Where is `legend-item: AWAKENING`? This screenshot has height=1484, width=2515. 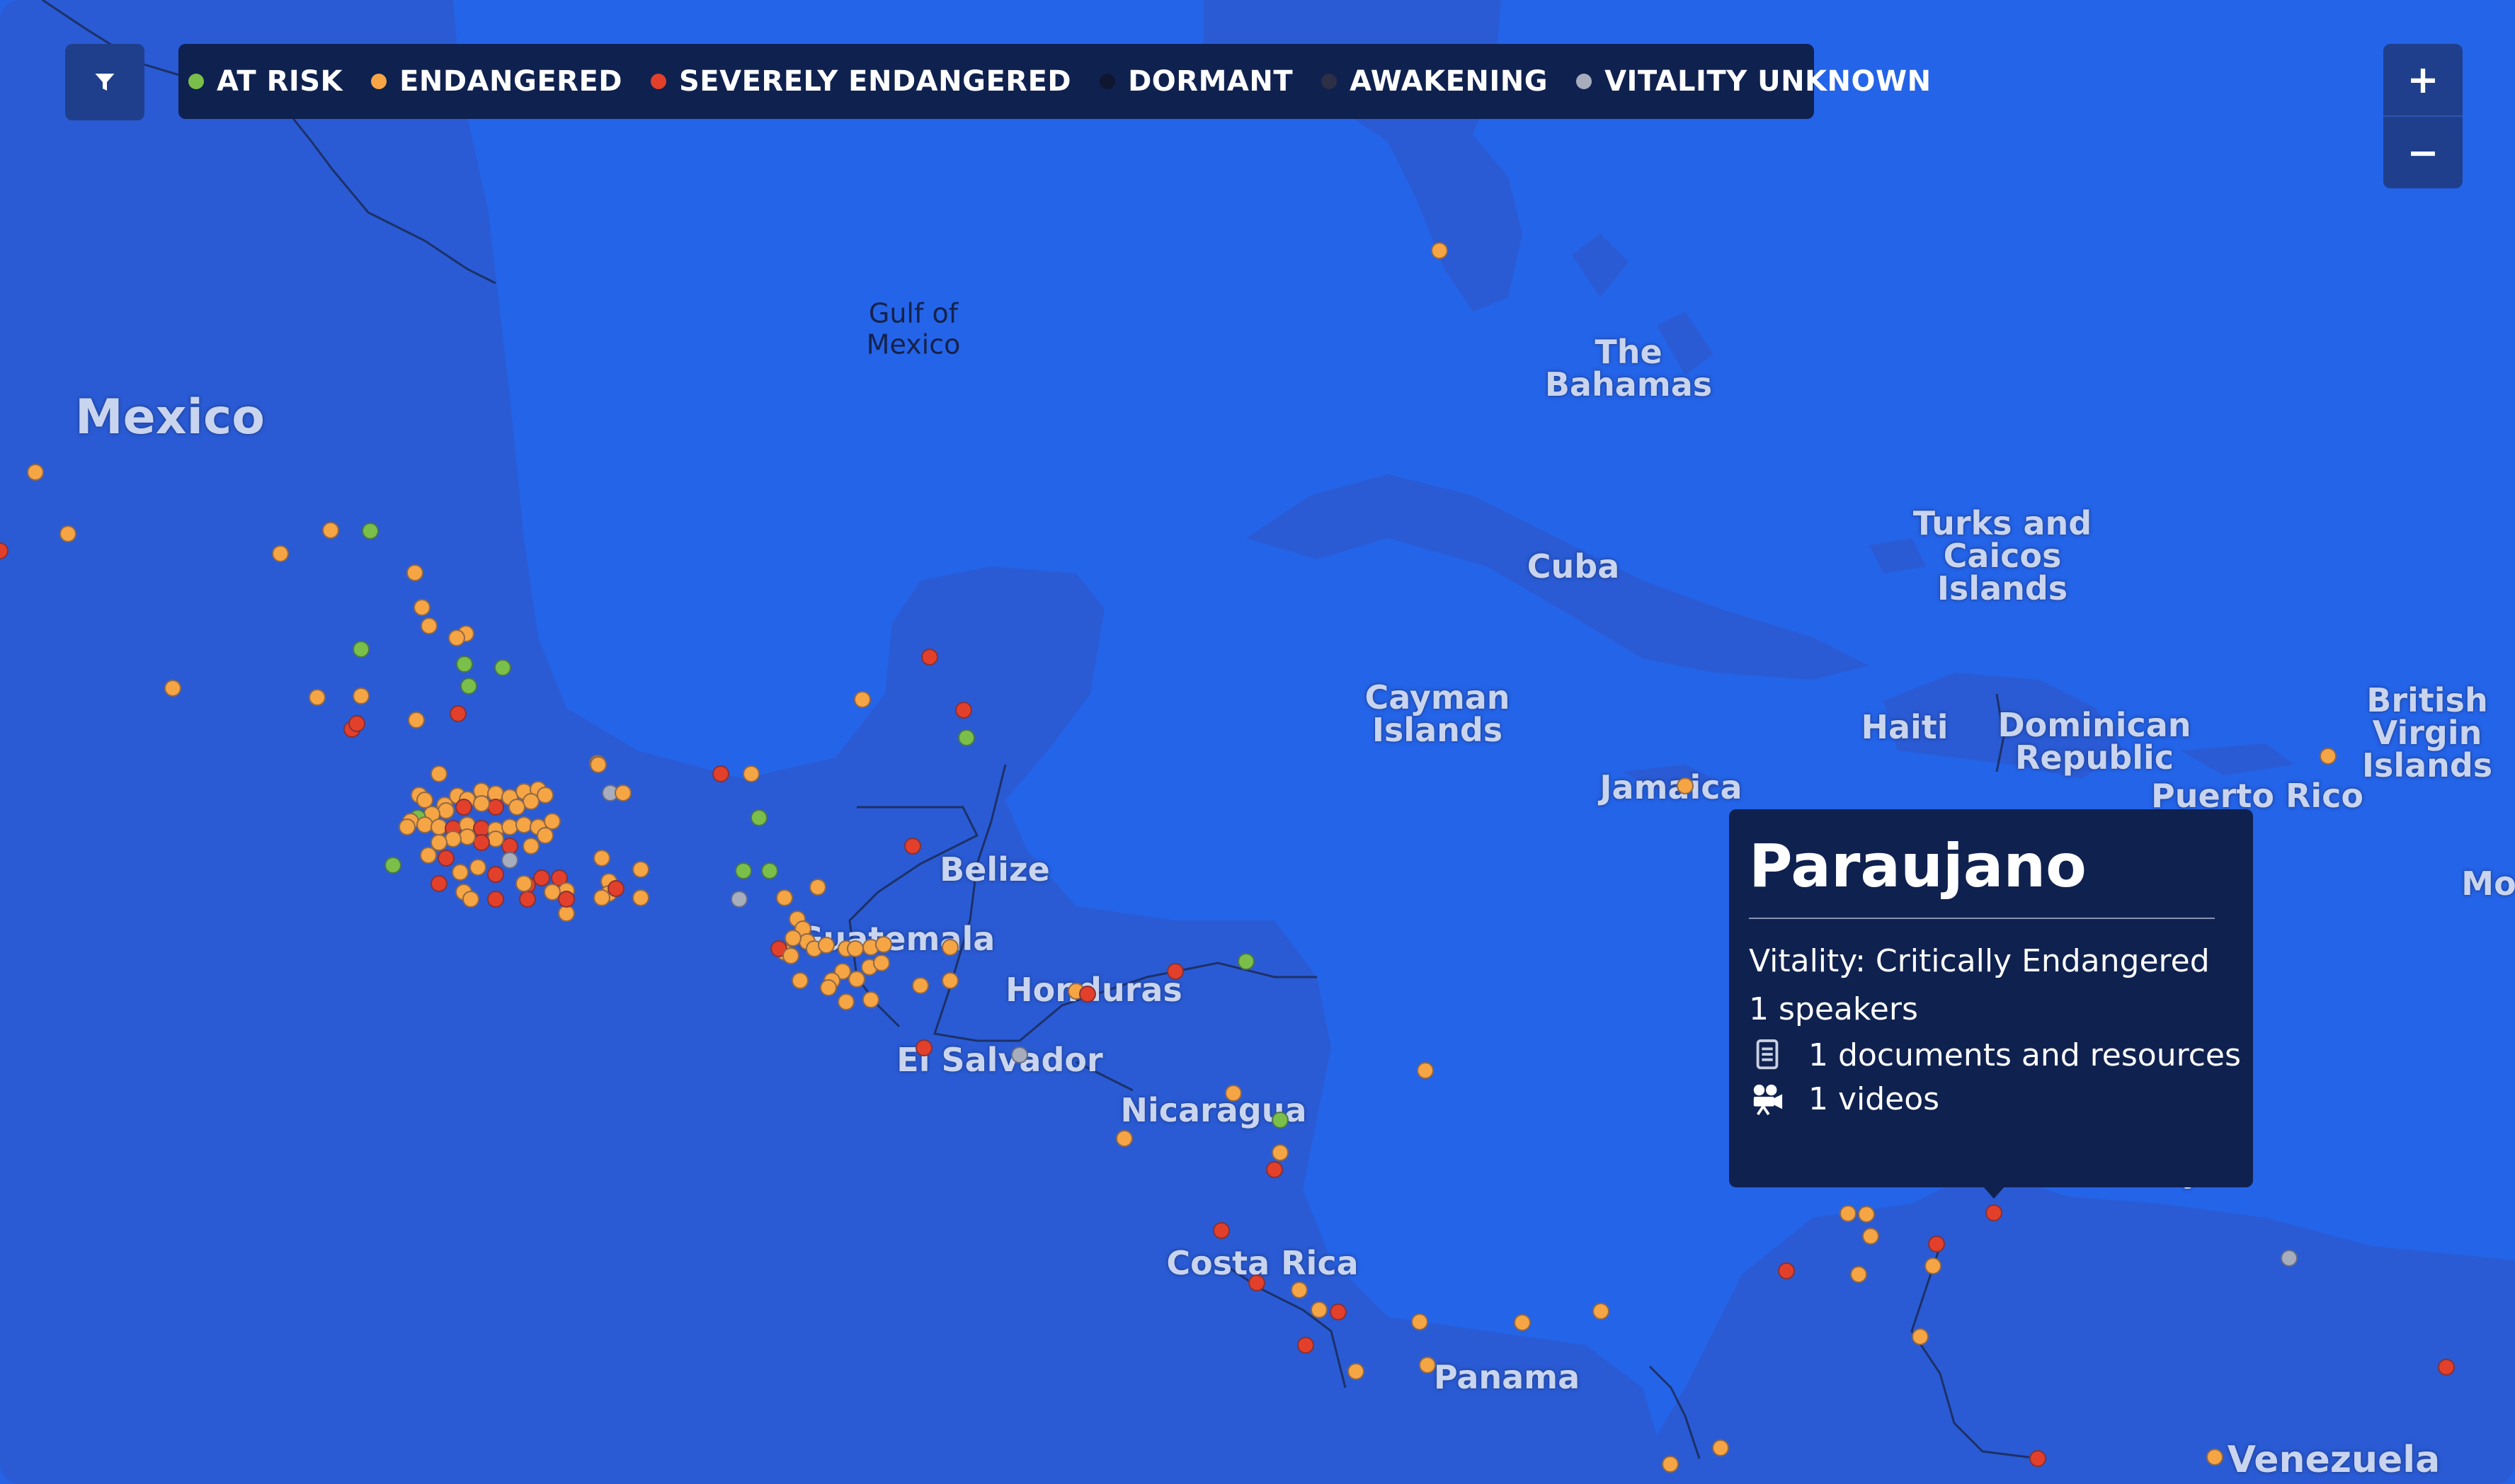 legend-item: AWAKENING is located at coordinates (1434, 81).